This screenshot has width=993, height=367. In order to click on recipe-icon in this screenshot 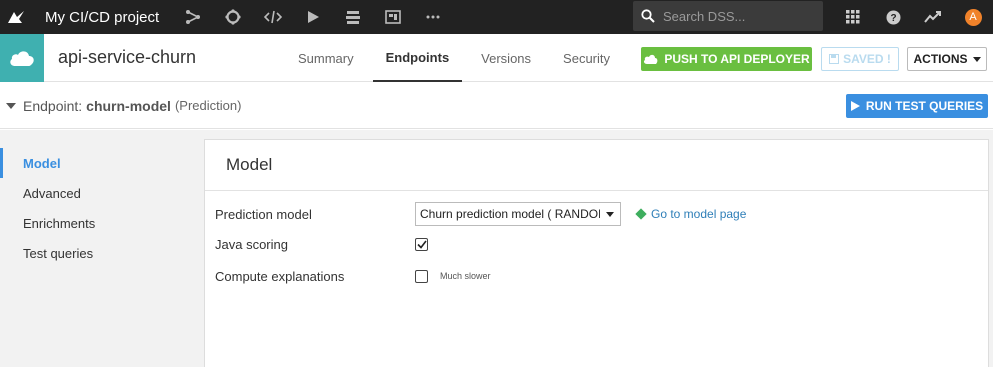, I will do `click(233, 17)`.